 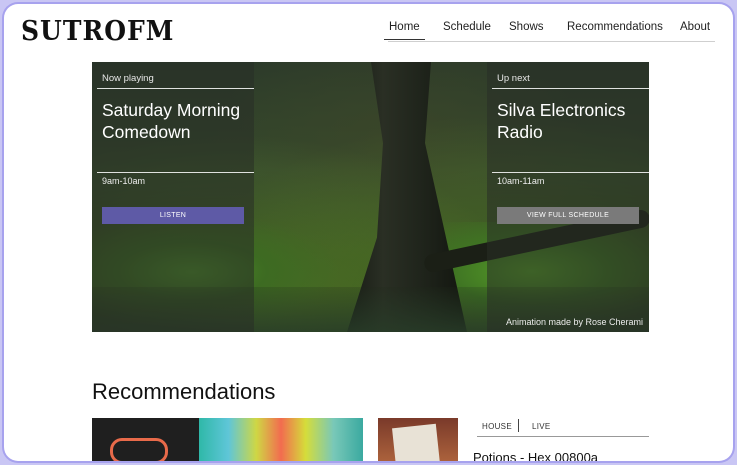 What do you see at coordinates (551, 41) in the screenshot?
I see `nav-divider` at bounding box center [551, 41].